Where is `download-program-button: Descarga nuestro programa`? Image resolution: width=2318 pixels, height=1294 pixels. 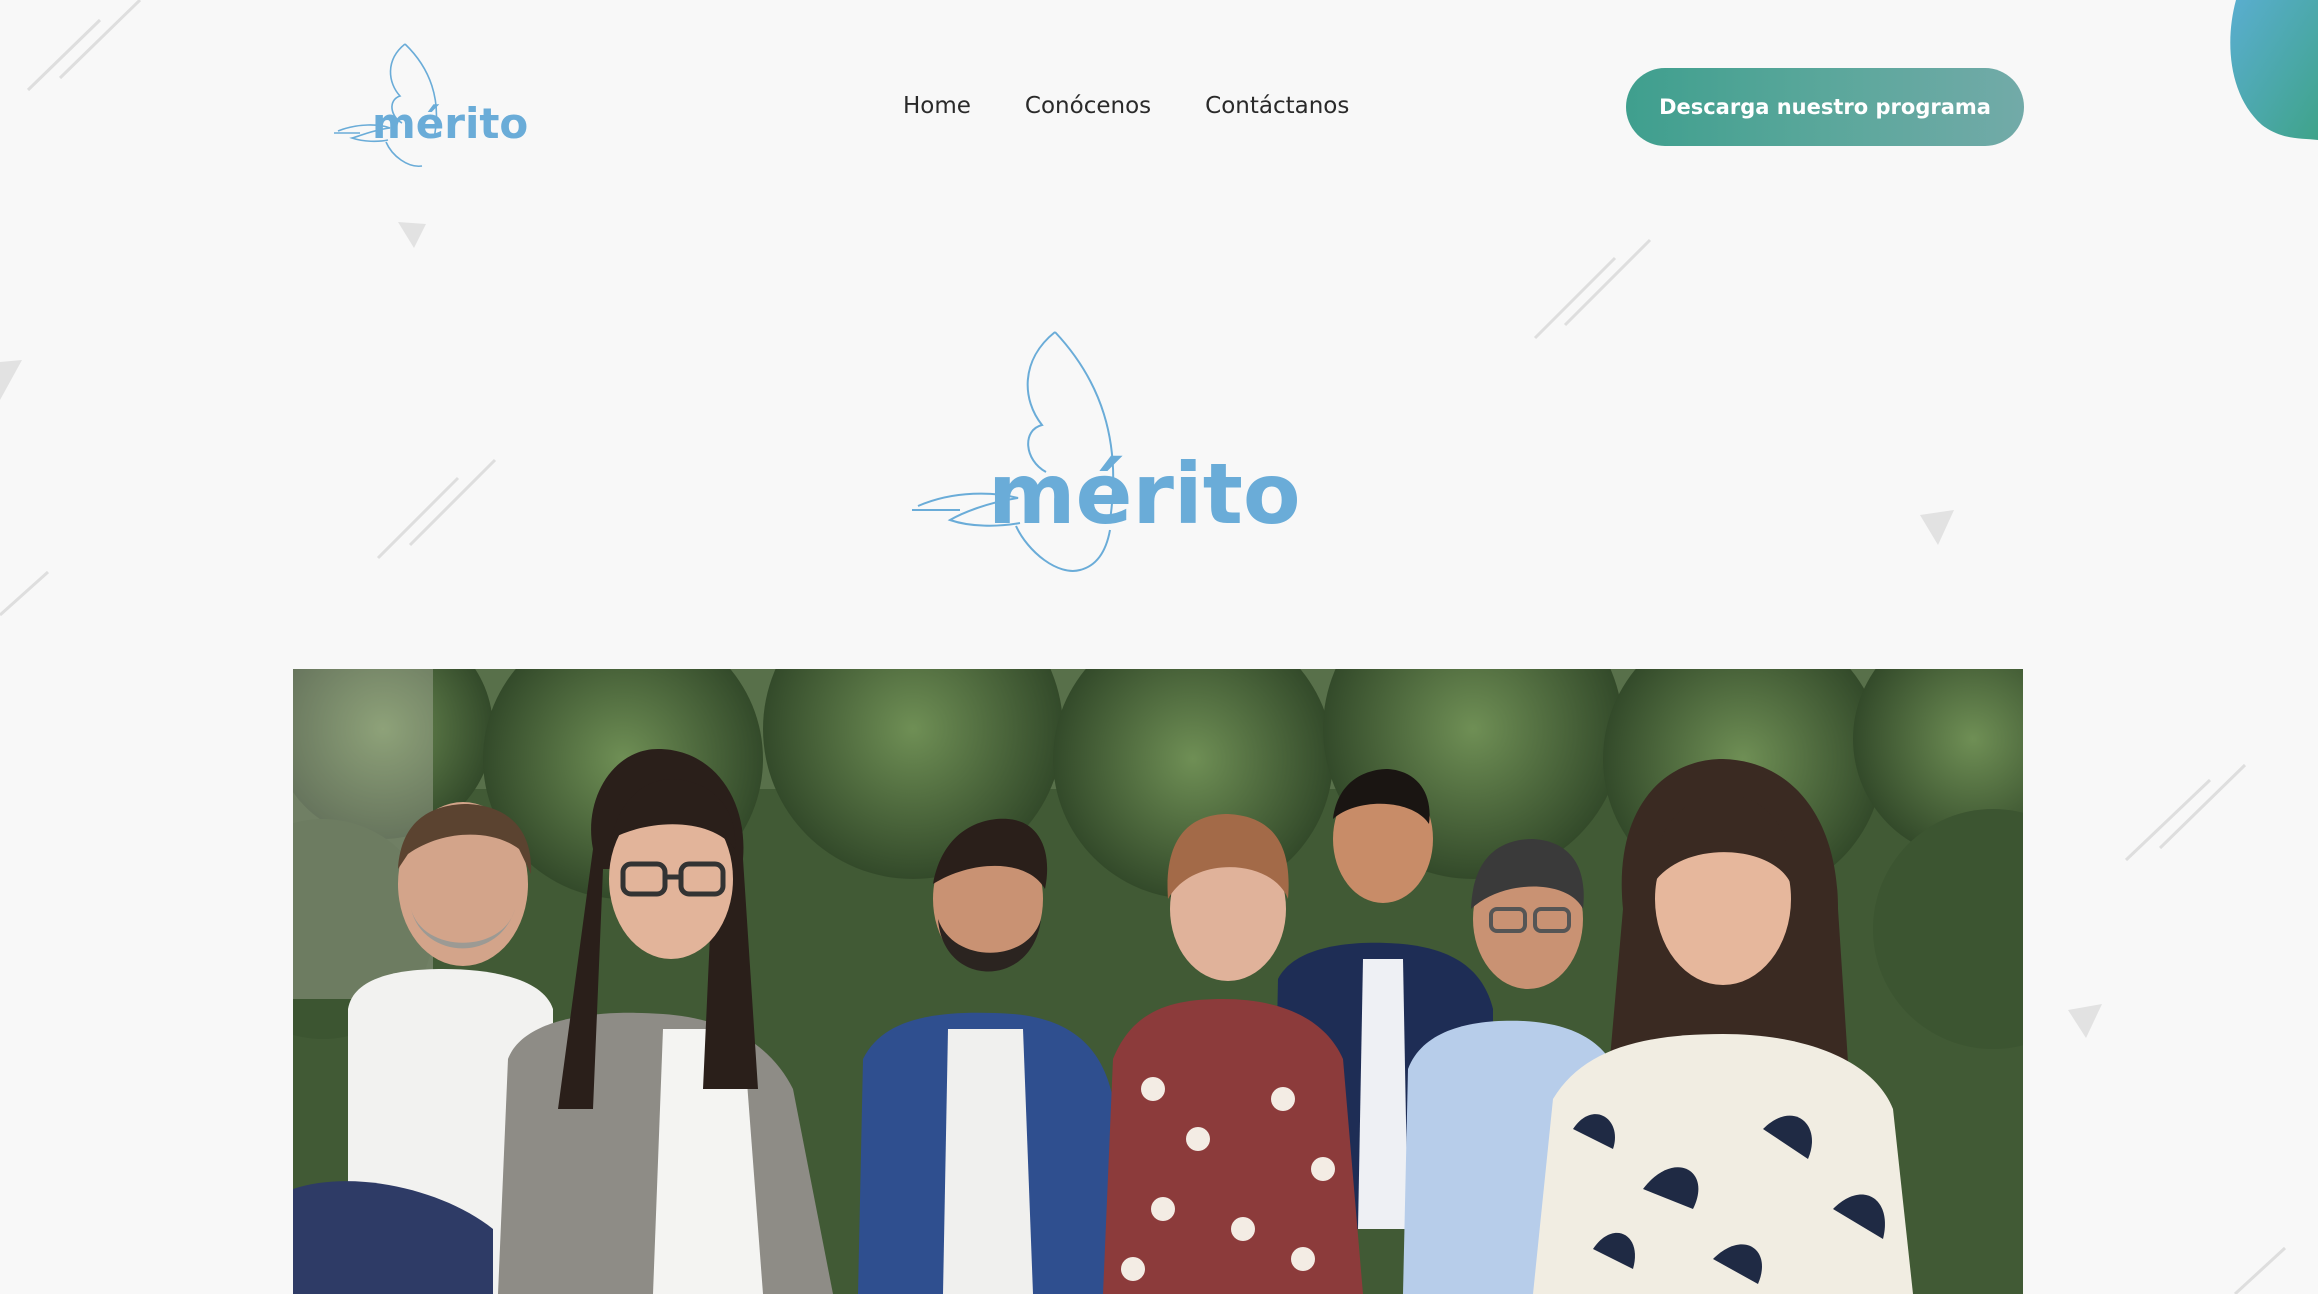
download-program-button: Descarga nuestro programa is located at coordinates (1825, 107).